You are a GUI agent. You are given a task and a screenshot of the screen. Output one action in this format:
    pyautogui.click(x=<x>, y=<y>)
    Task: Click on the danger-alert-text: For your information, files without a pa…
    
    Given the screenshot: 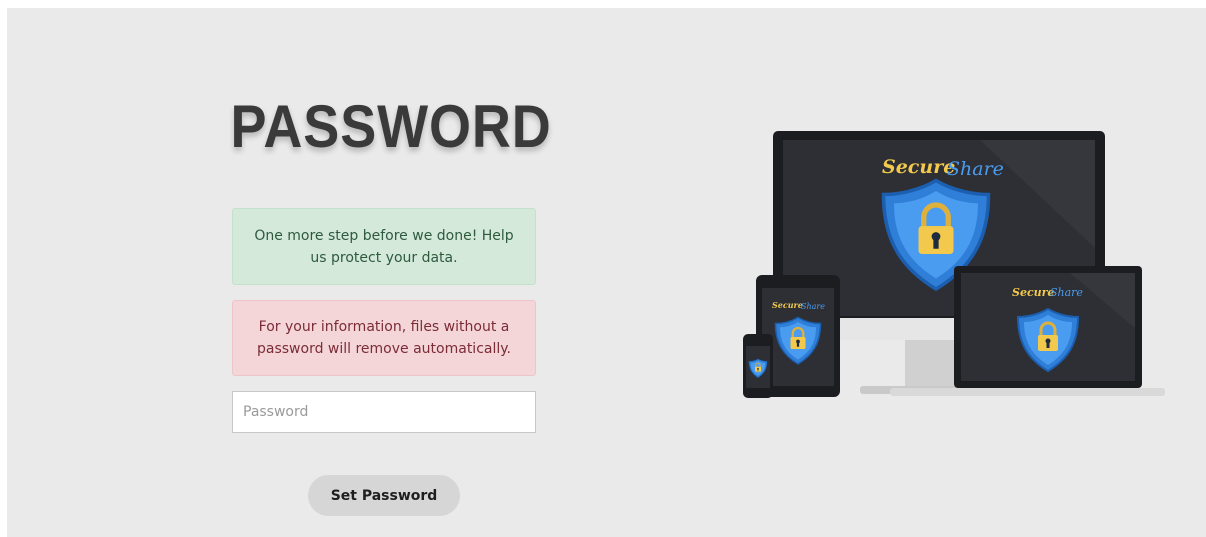 What is the action you would take?
    pyautogui.click(x=384, y=338)
    